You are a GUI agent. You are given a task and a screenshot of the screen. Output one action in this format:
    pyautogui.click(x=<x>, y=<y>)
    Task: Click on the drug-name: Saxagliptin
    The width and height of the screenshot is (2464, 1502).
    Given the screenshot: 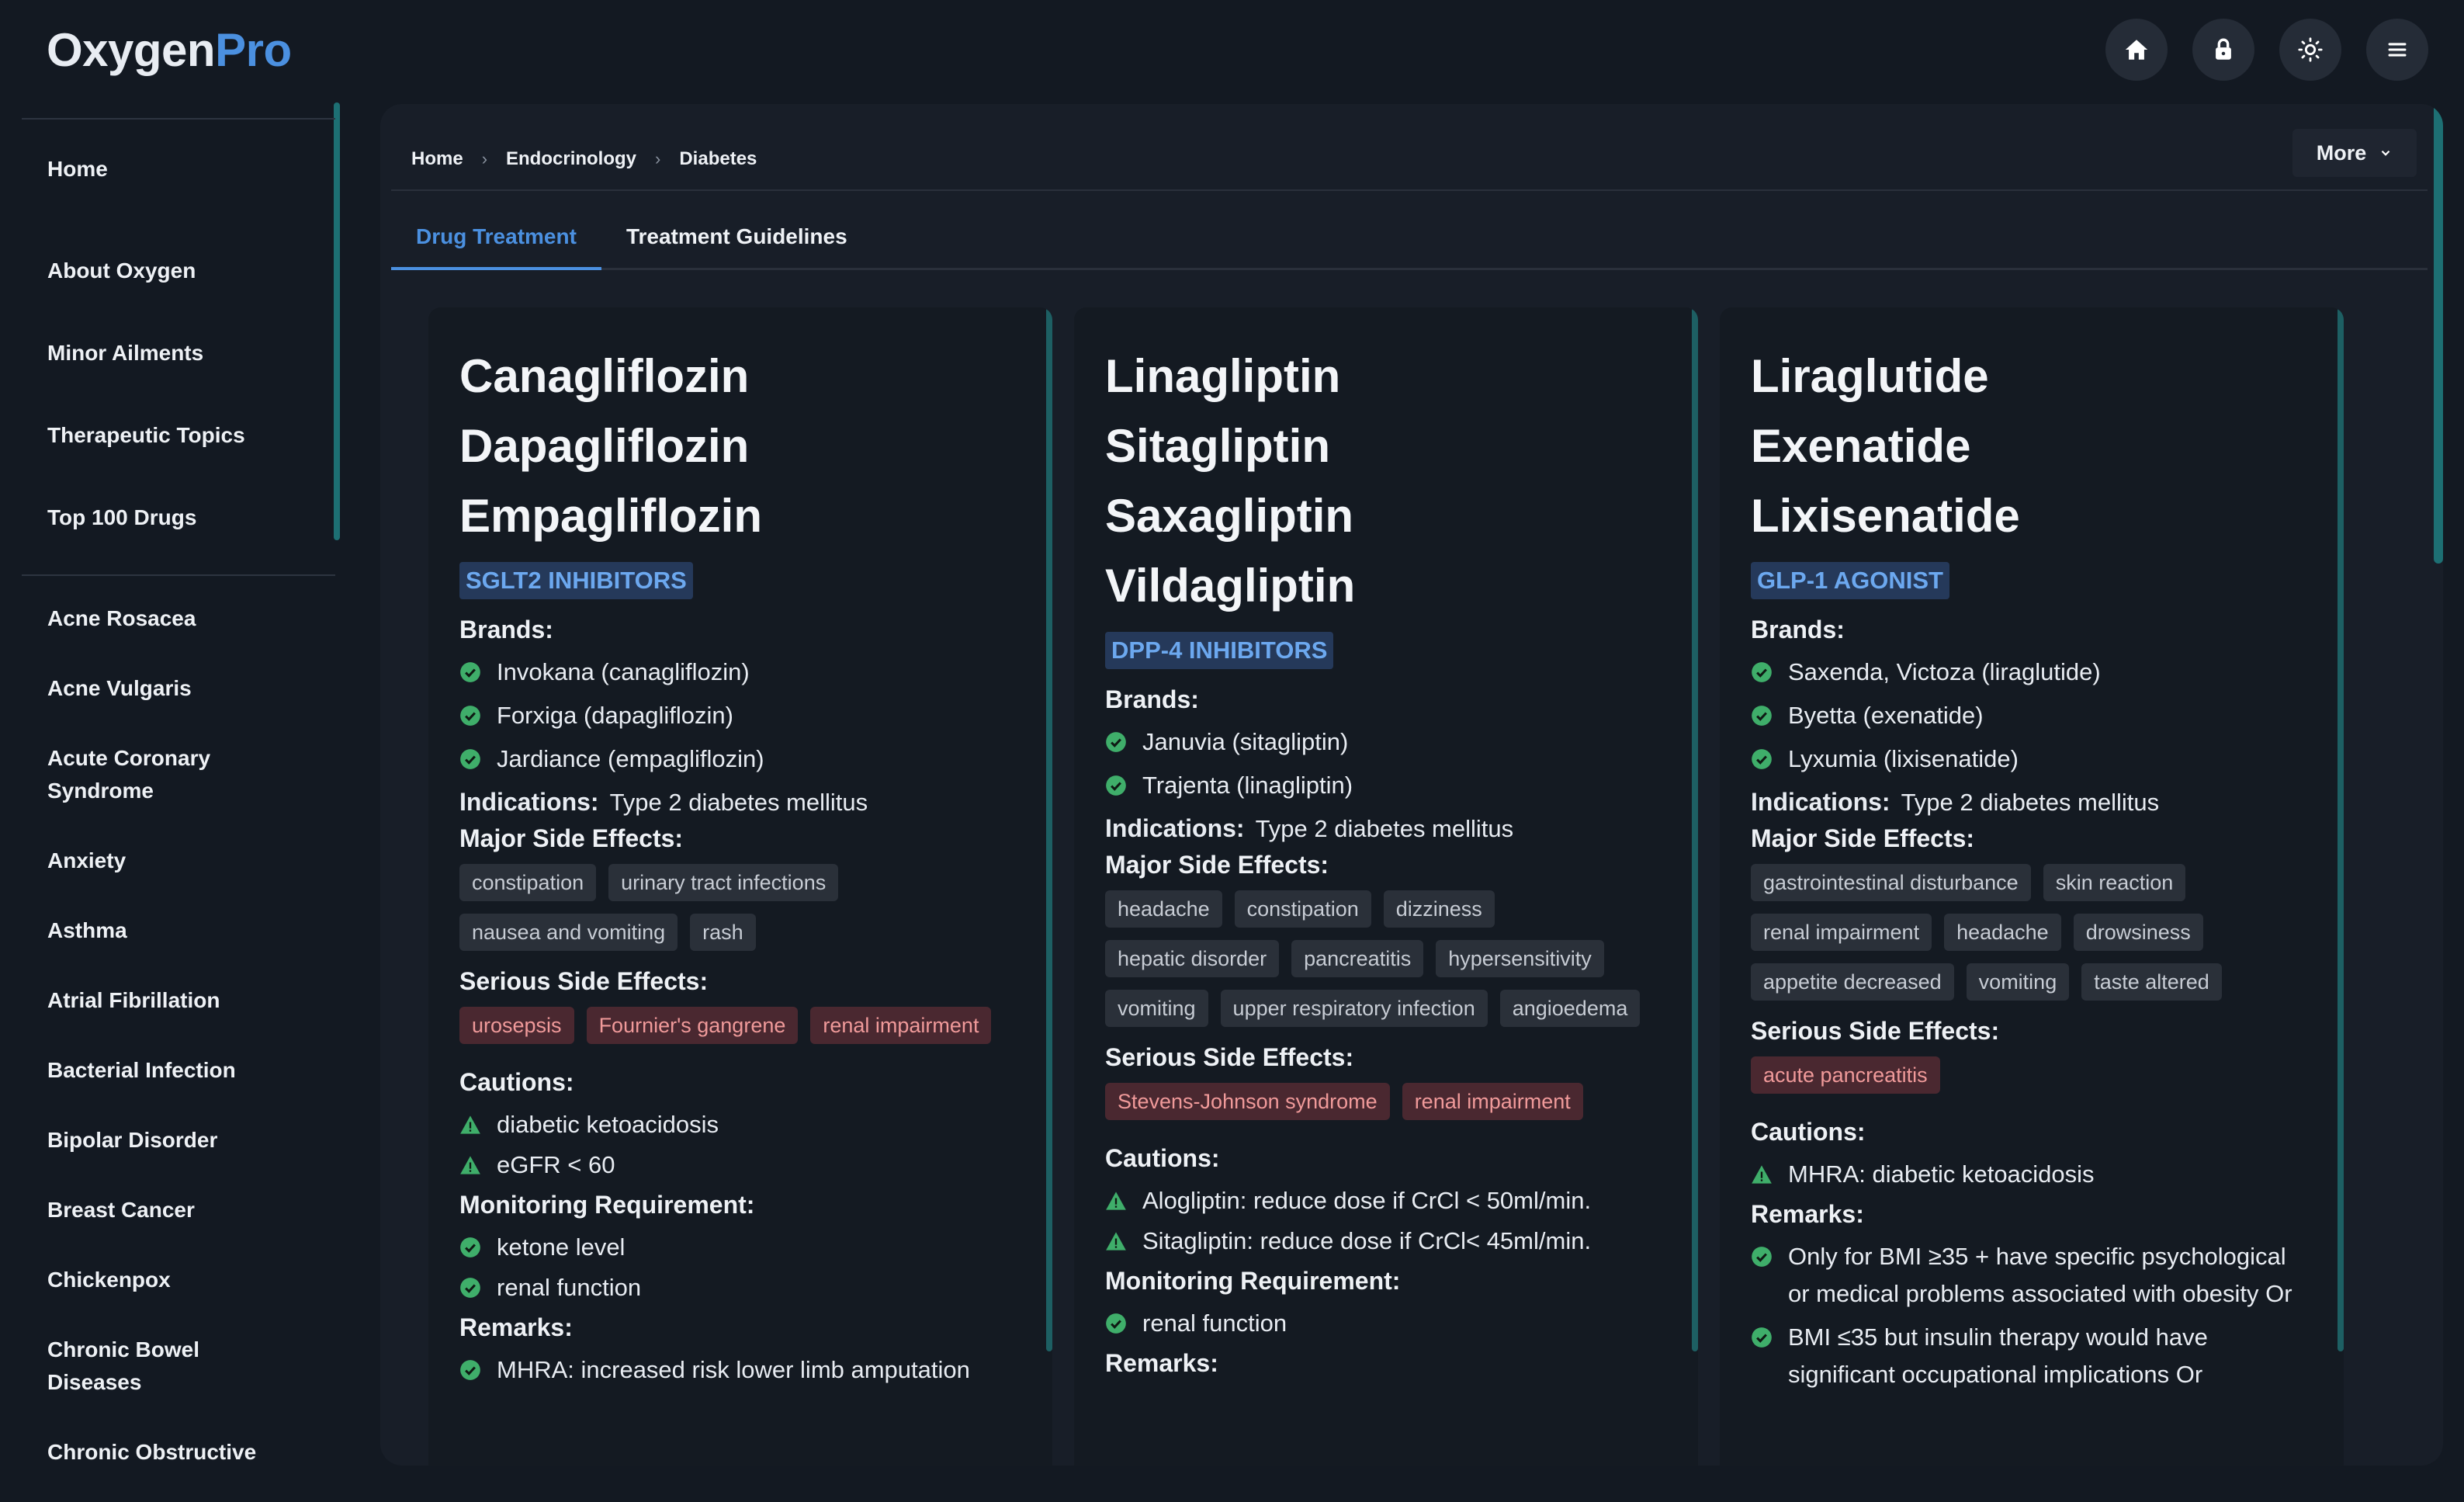 What is the action you would take?
    pyautogui.click(x=1229, y=516)
    